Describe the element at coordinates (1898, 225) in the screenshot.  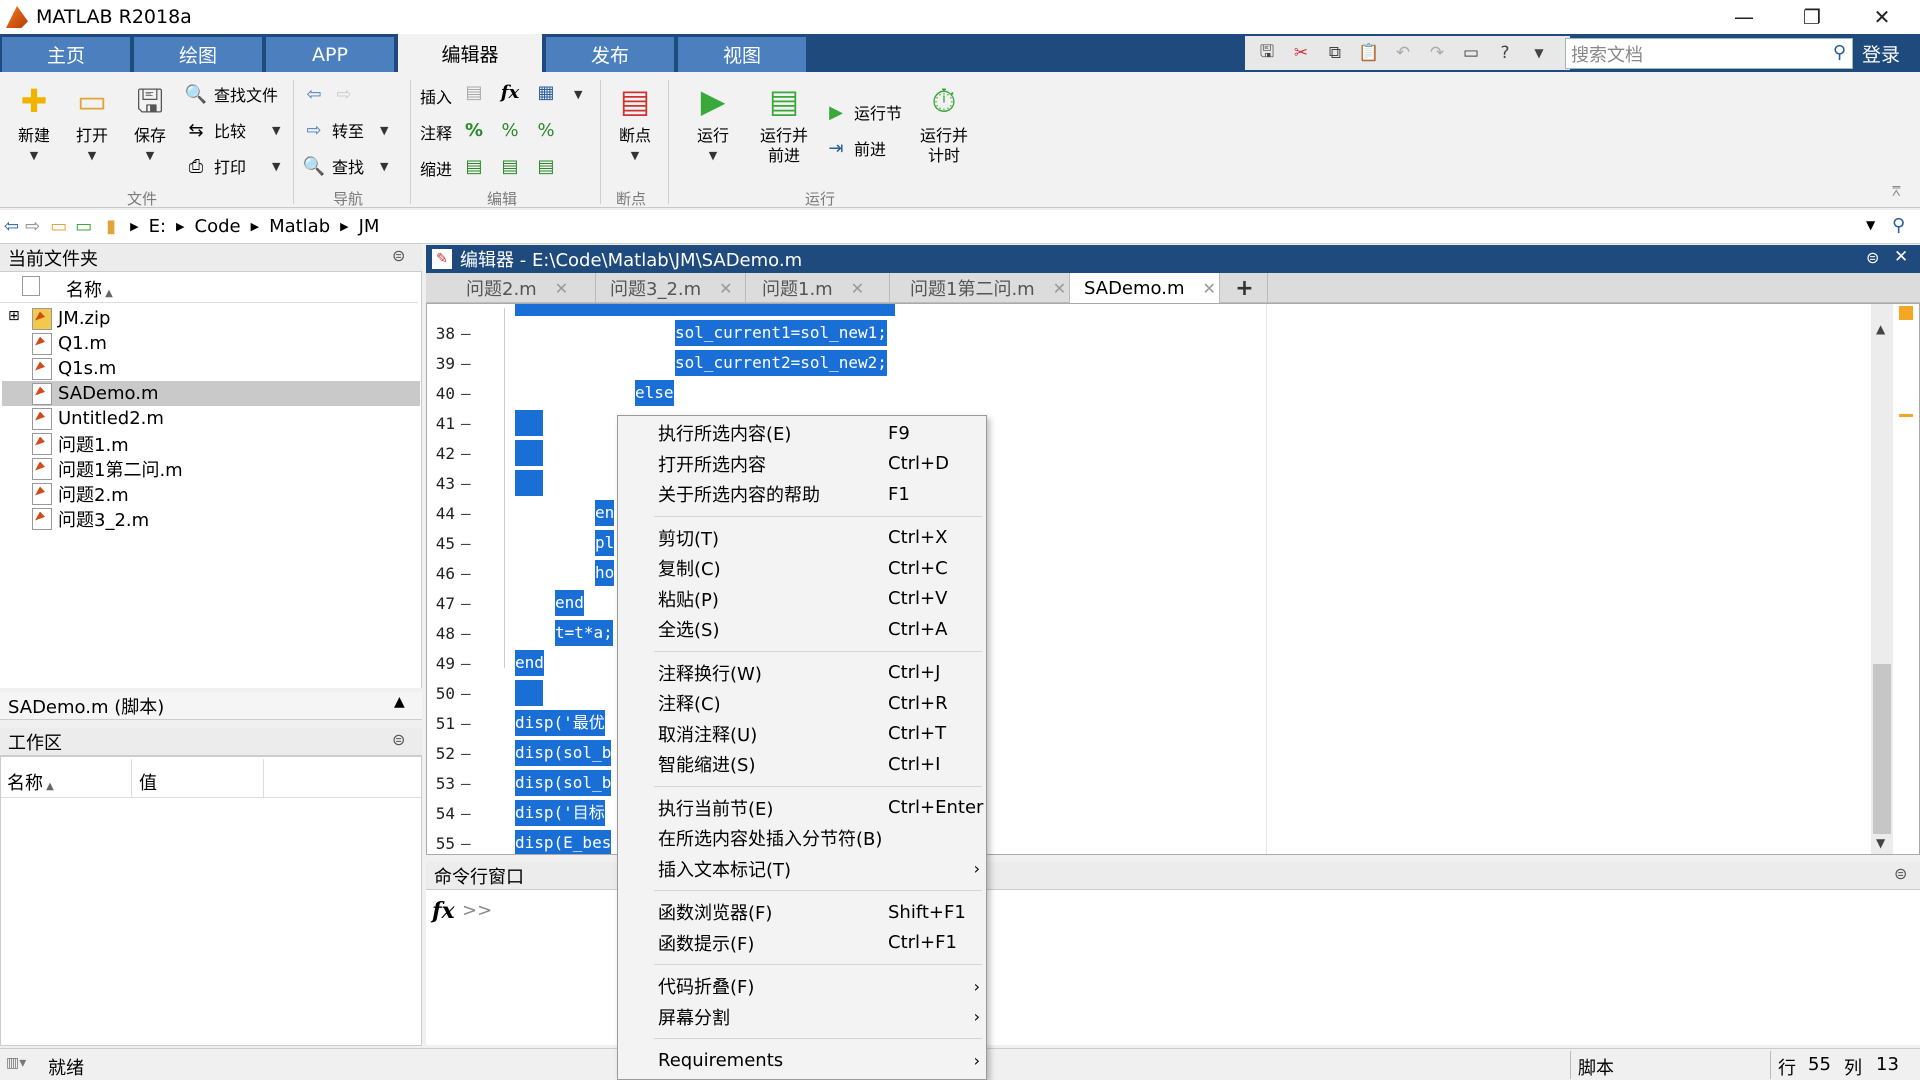
I see `search-folder-icon: ⚲` at that location.